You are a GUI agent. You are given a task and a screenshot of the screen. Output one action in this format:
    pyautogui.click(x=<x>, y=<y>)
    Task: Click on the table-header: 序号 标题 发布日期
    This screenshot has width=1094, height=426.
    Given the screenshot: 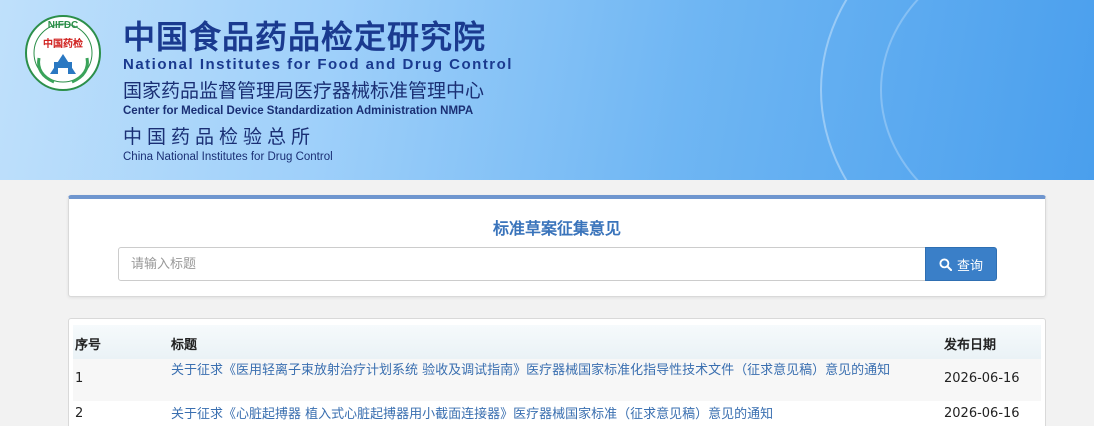 What is the action you would take?
    pyautogui.click(x=557, y=342)
    